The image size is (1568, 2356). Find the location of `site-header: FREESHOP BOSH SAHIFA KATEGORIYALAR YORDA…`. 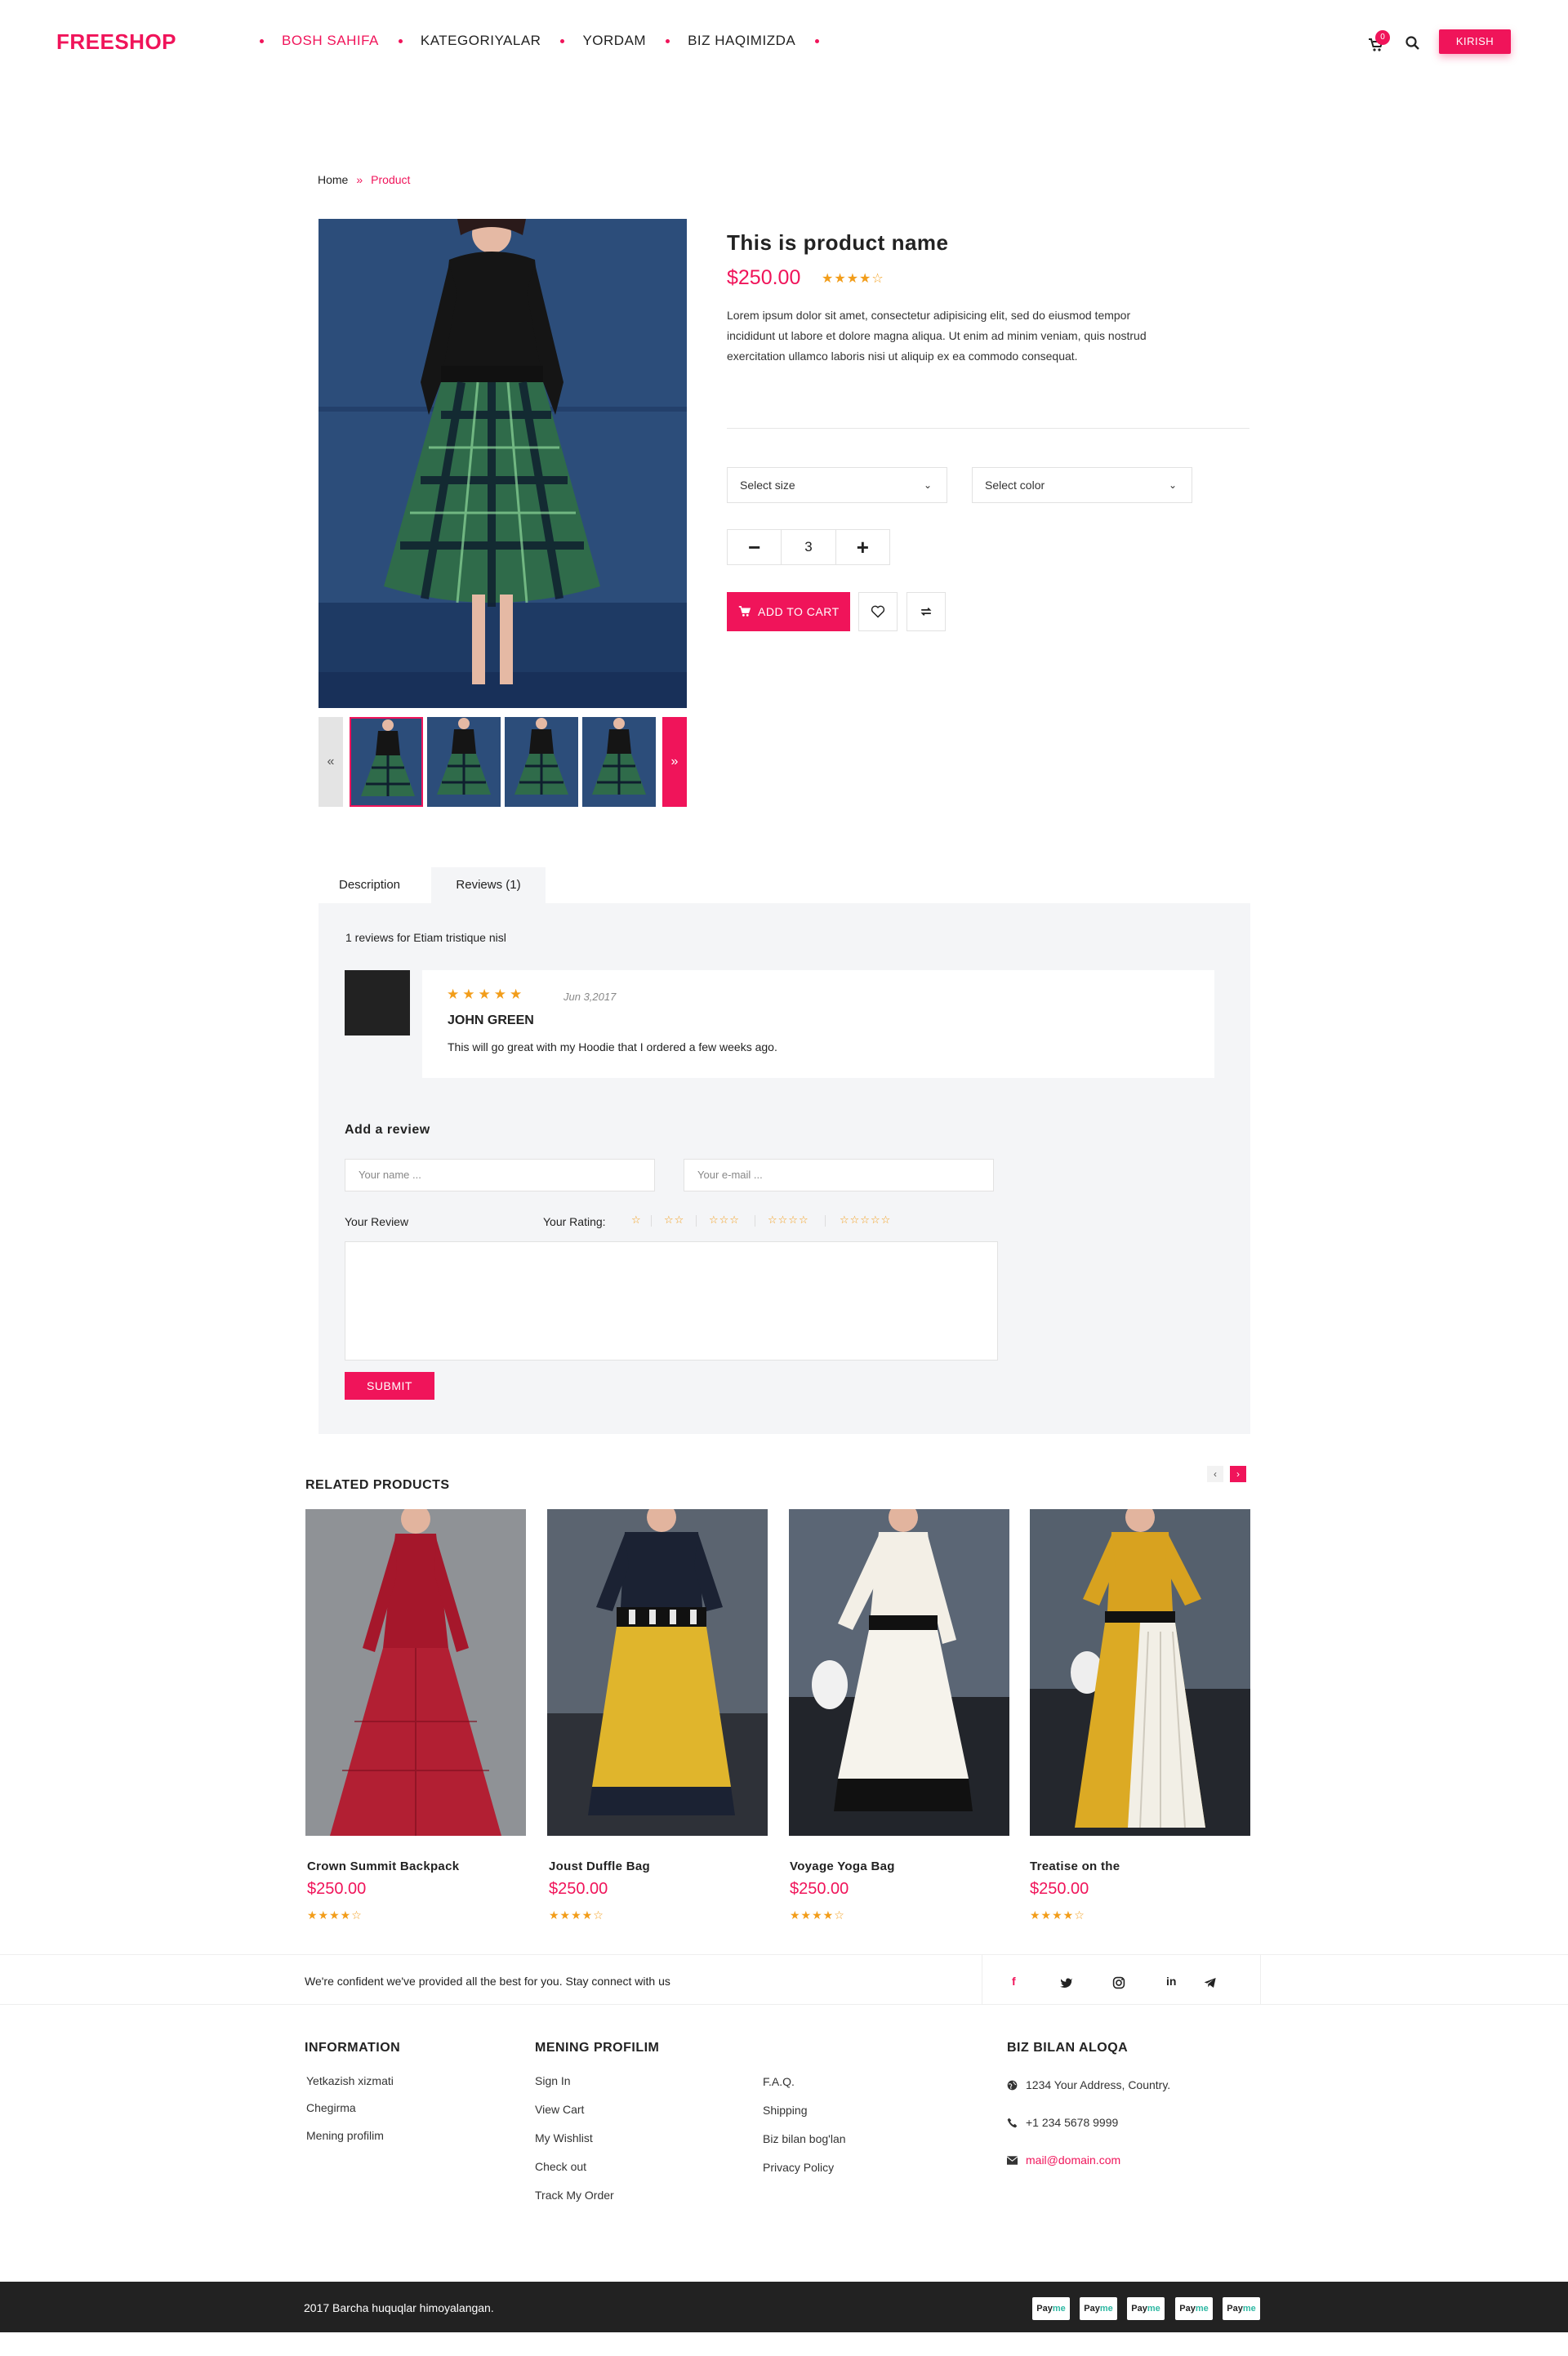

site-header: FREESHOP BOSH SAHIFA KATEGORIYALAR YORDA… is located at coordinates (784, 41).